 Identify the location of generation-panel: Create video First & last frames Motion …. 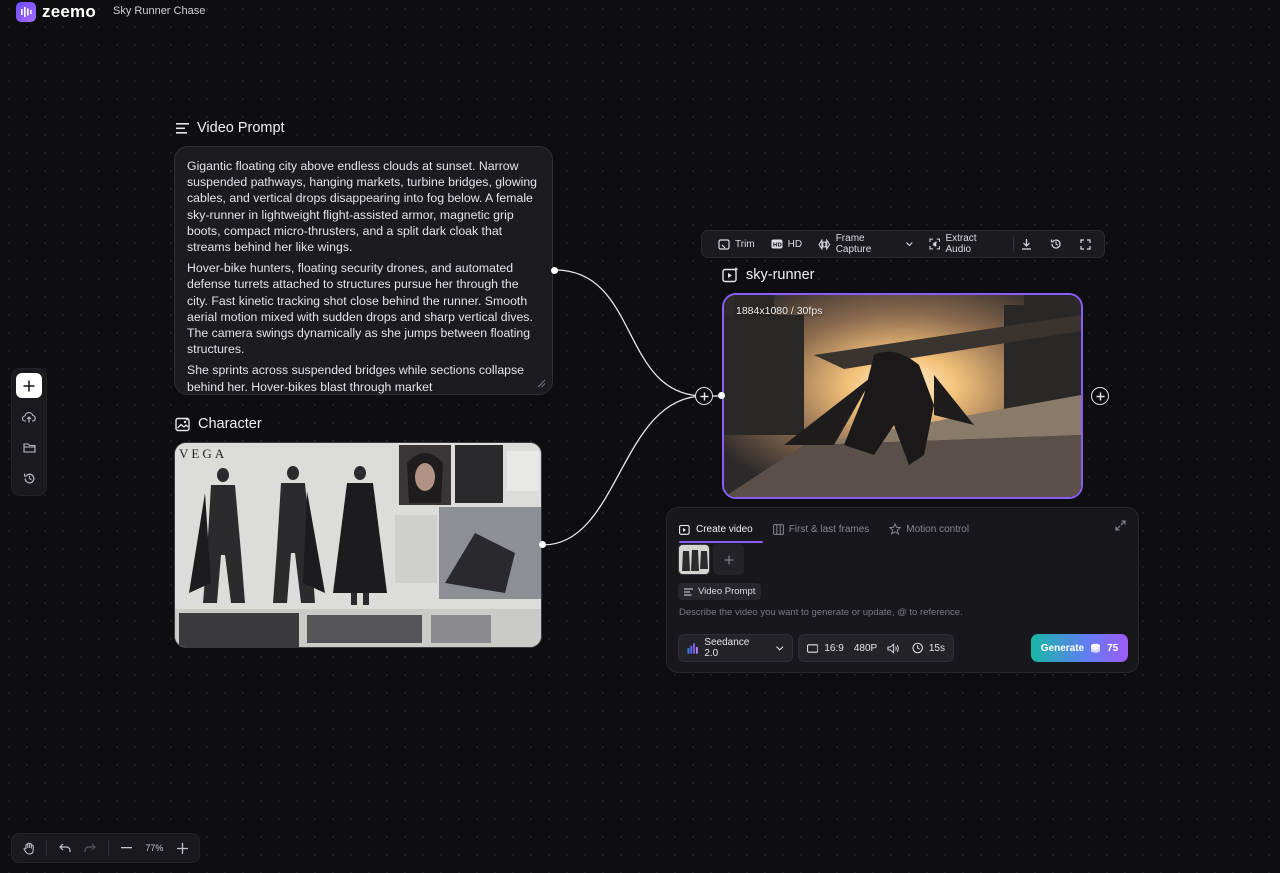
(902, 590).